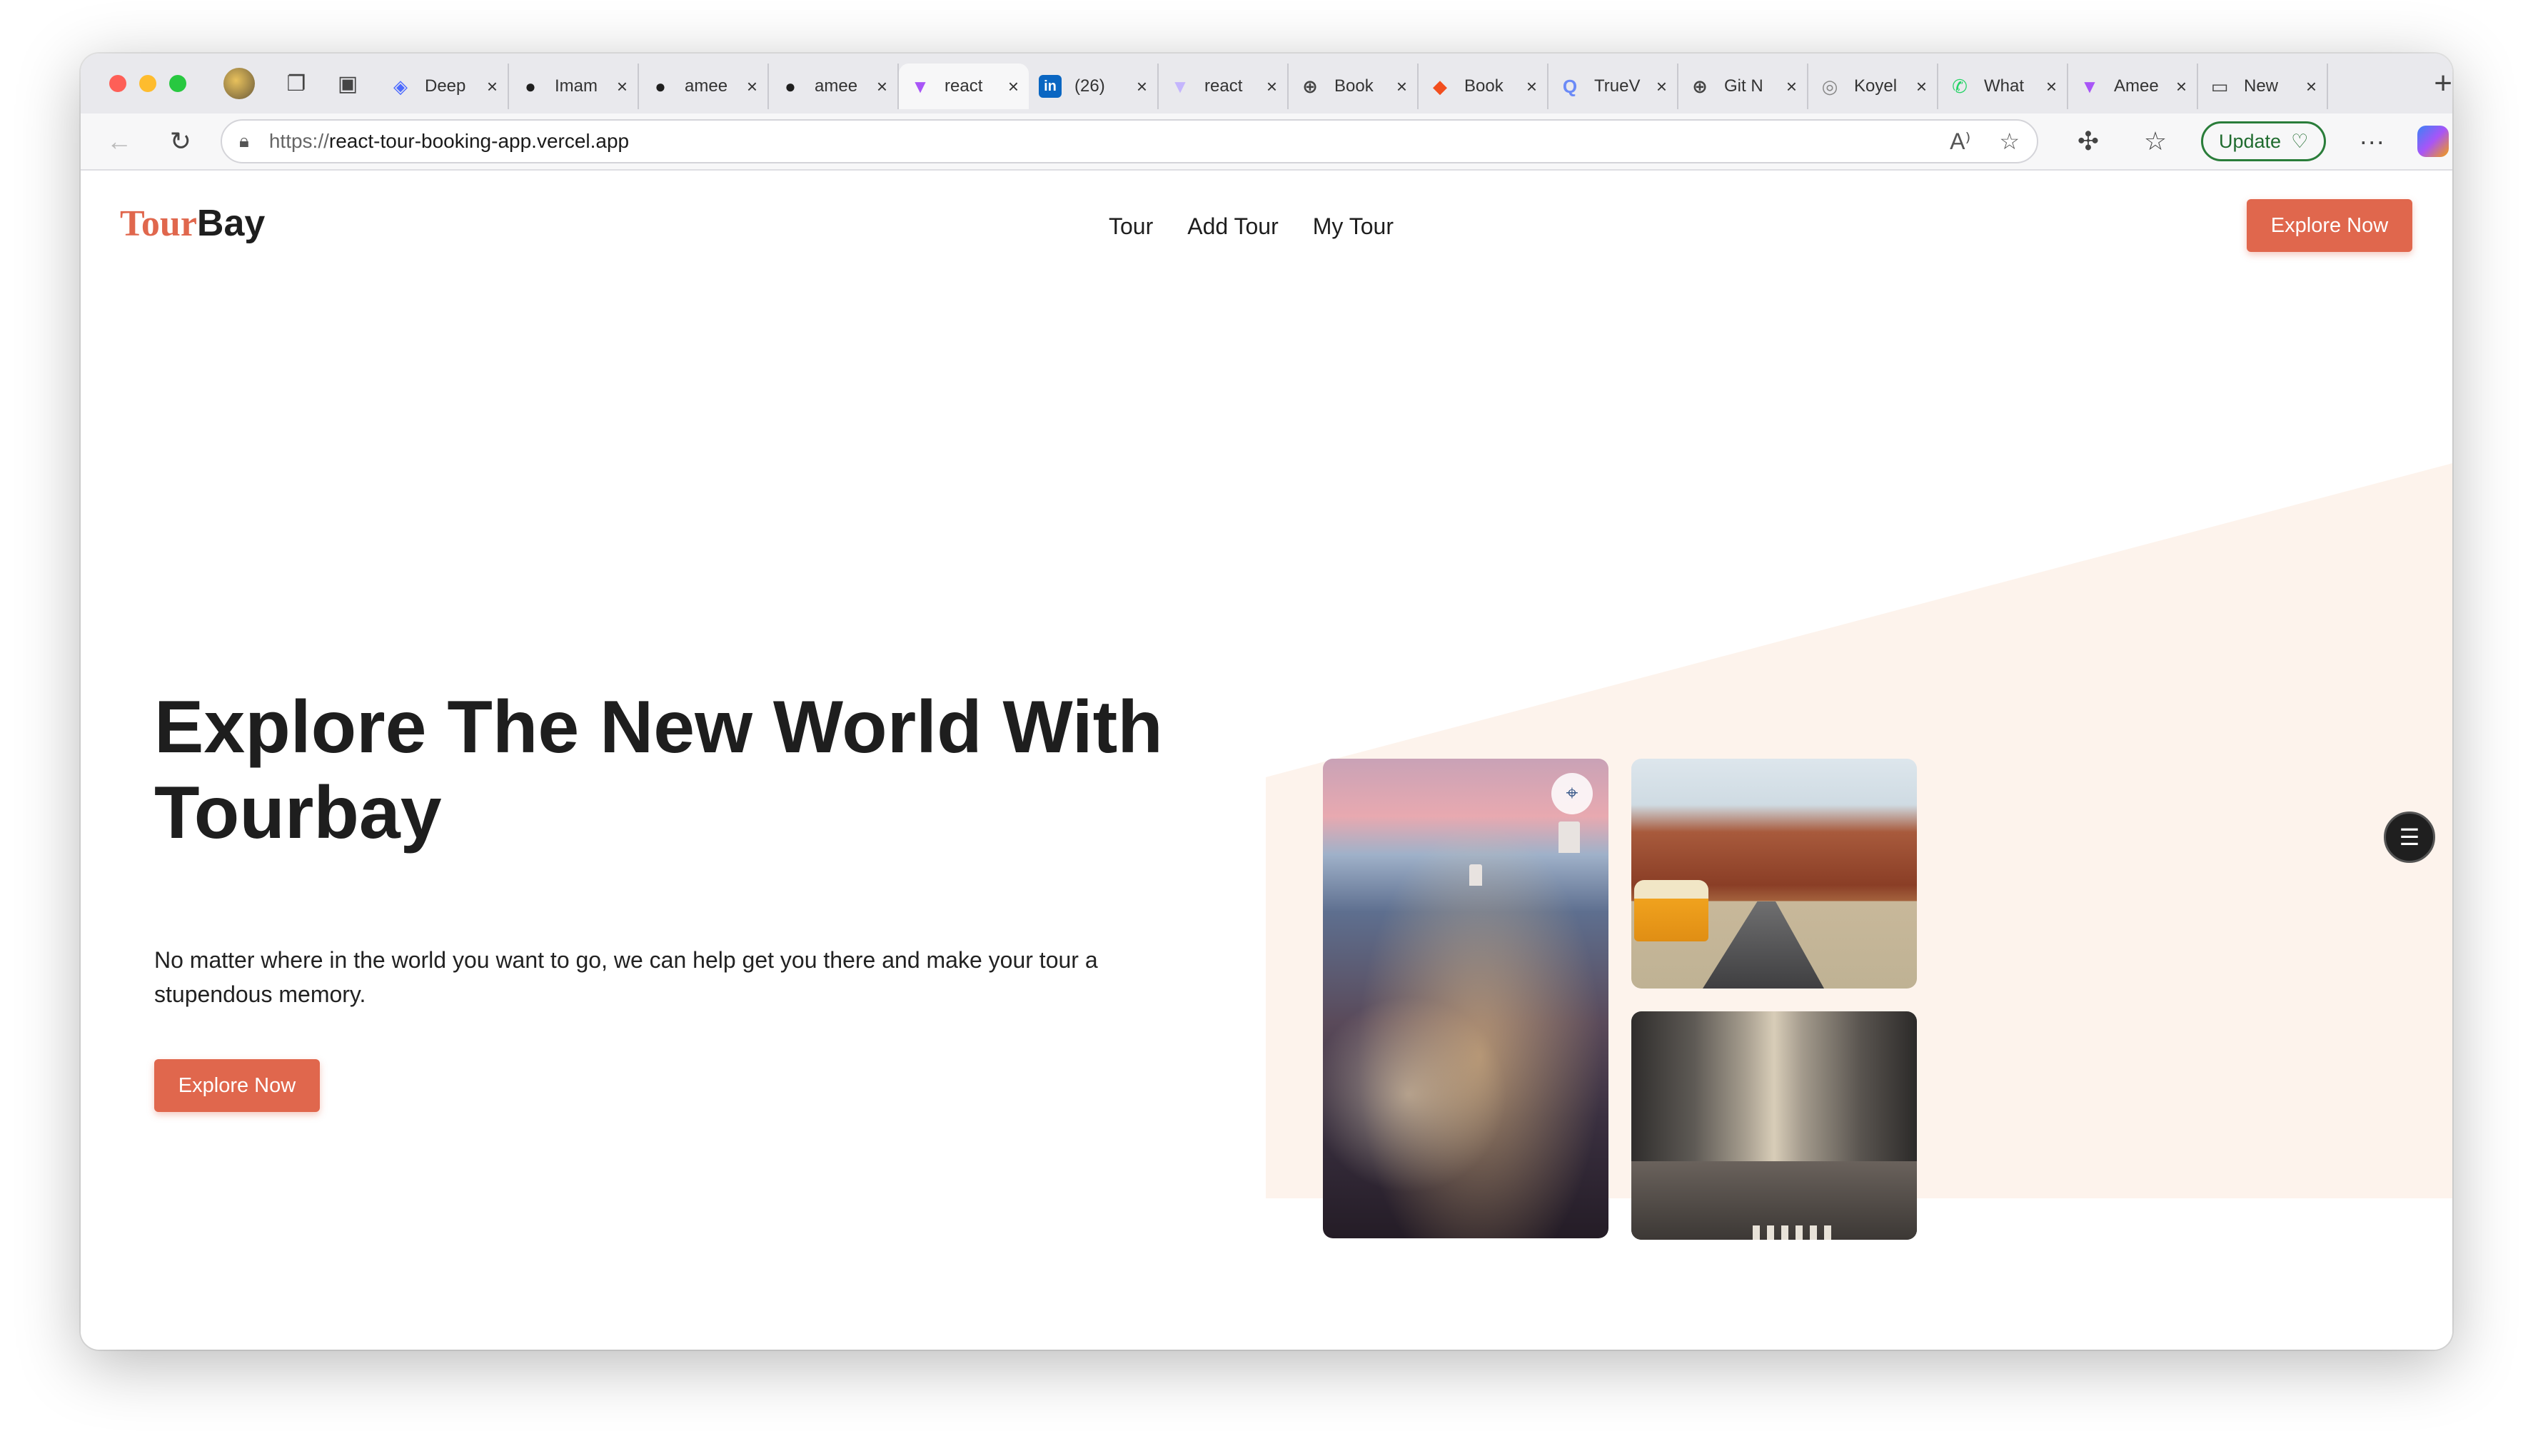  What do you see at coordinates (1763, 945) in the screenshot?
I see `road-shape` at bounding box center [1763, 945].